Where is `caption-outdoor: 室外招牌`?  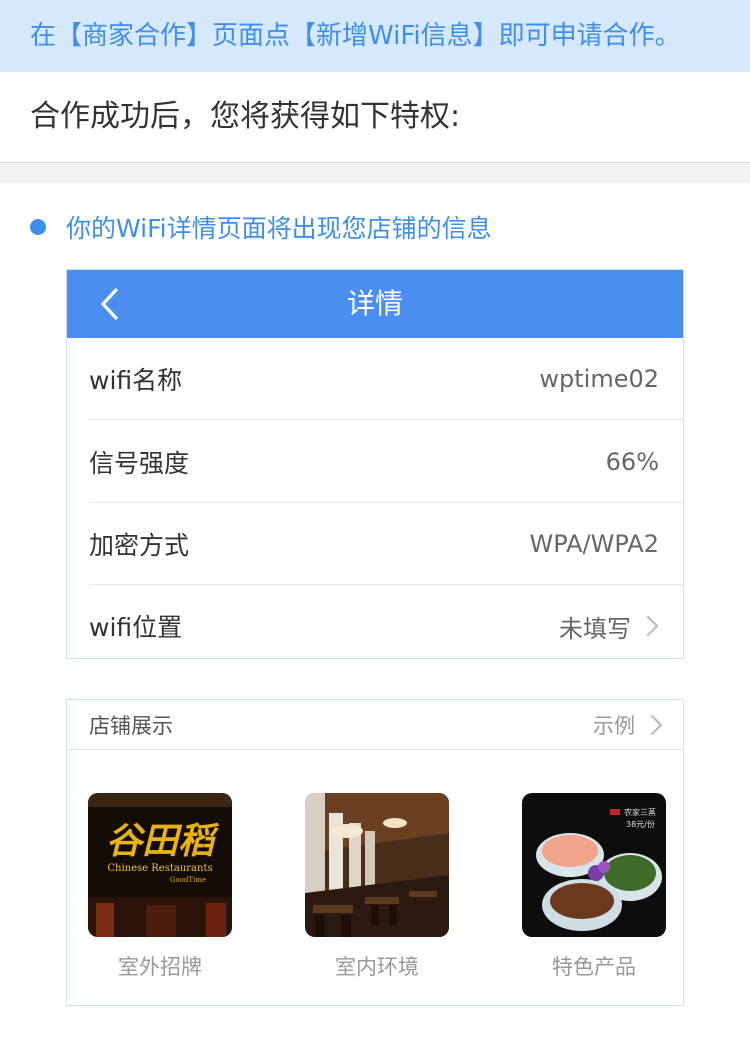 caption-outdoor: 室外招牌 is located at coordinates (160, 967).